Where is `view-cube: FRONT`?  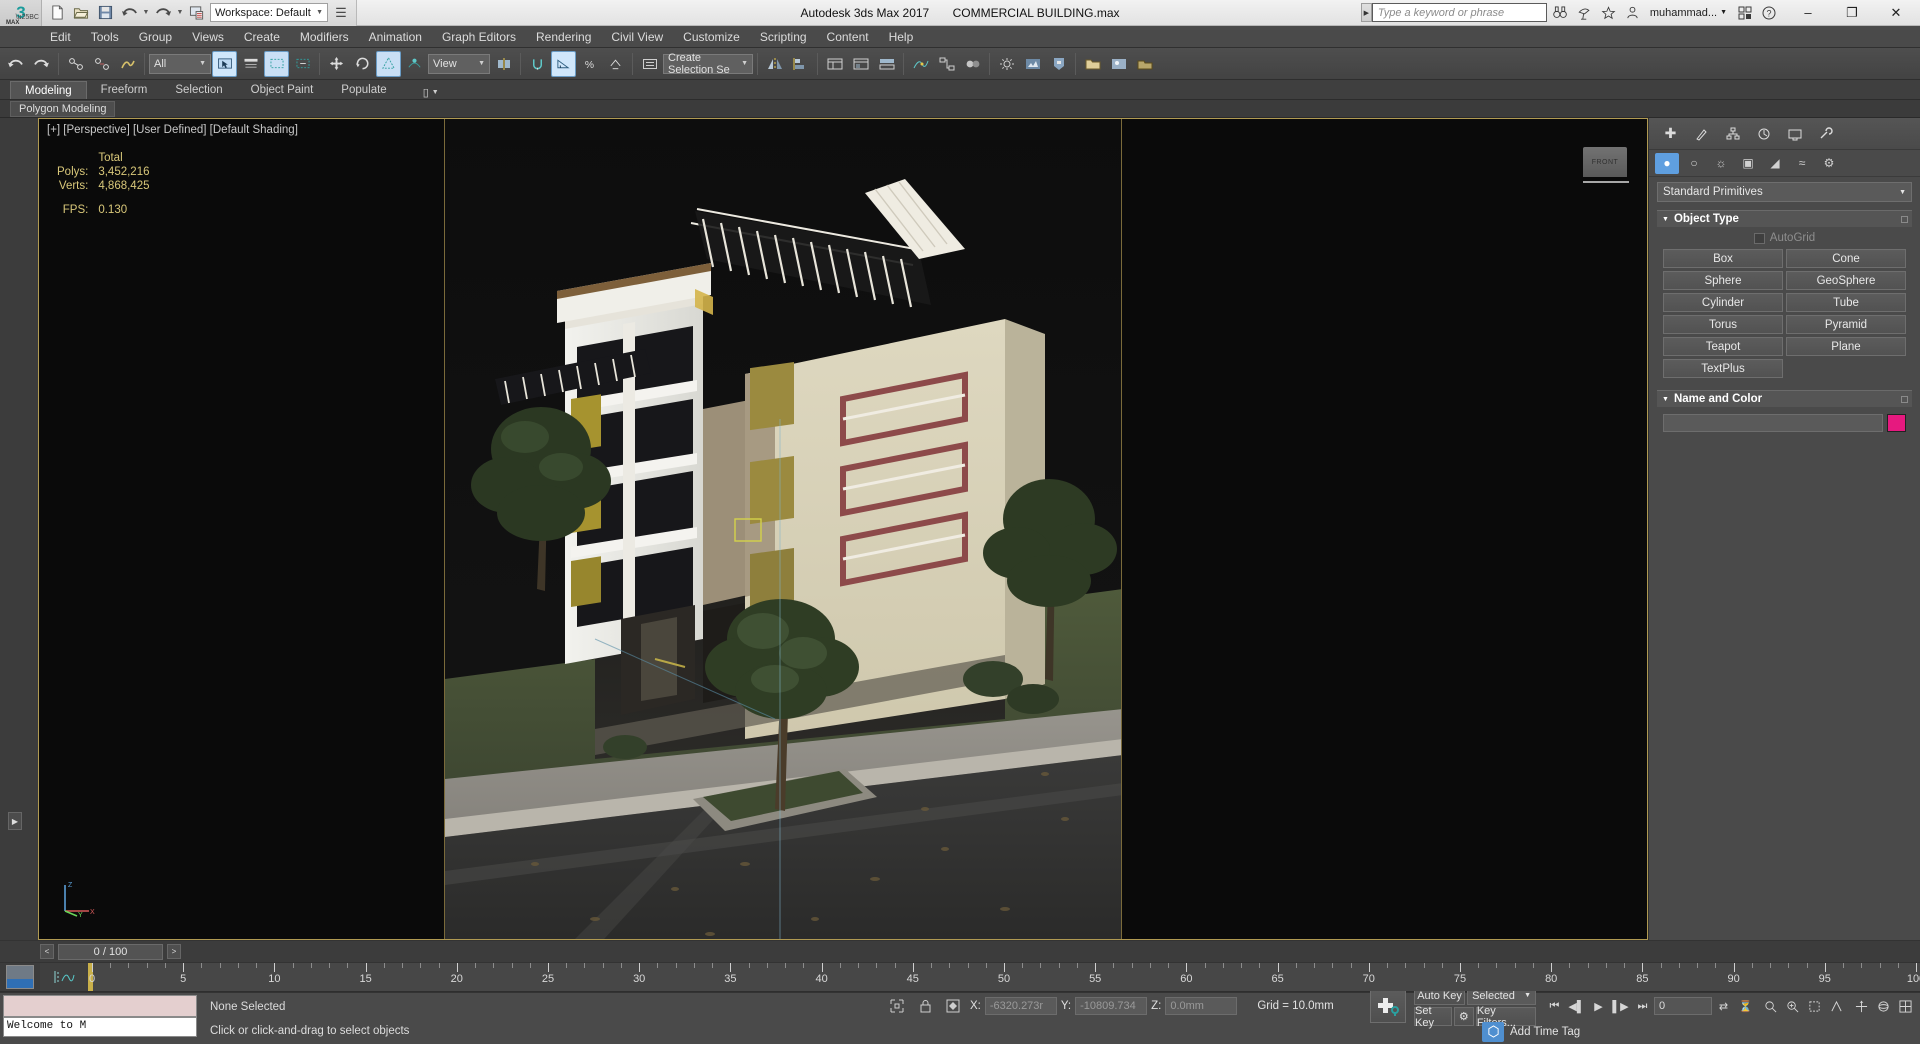 view-cube: FRONT is located at coordinates (1606, 168).